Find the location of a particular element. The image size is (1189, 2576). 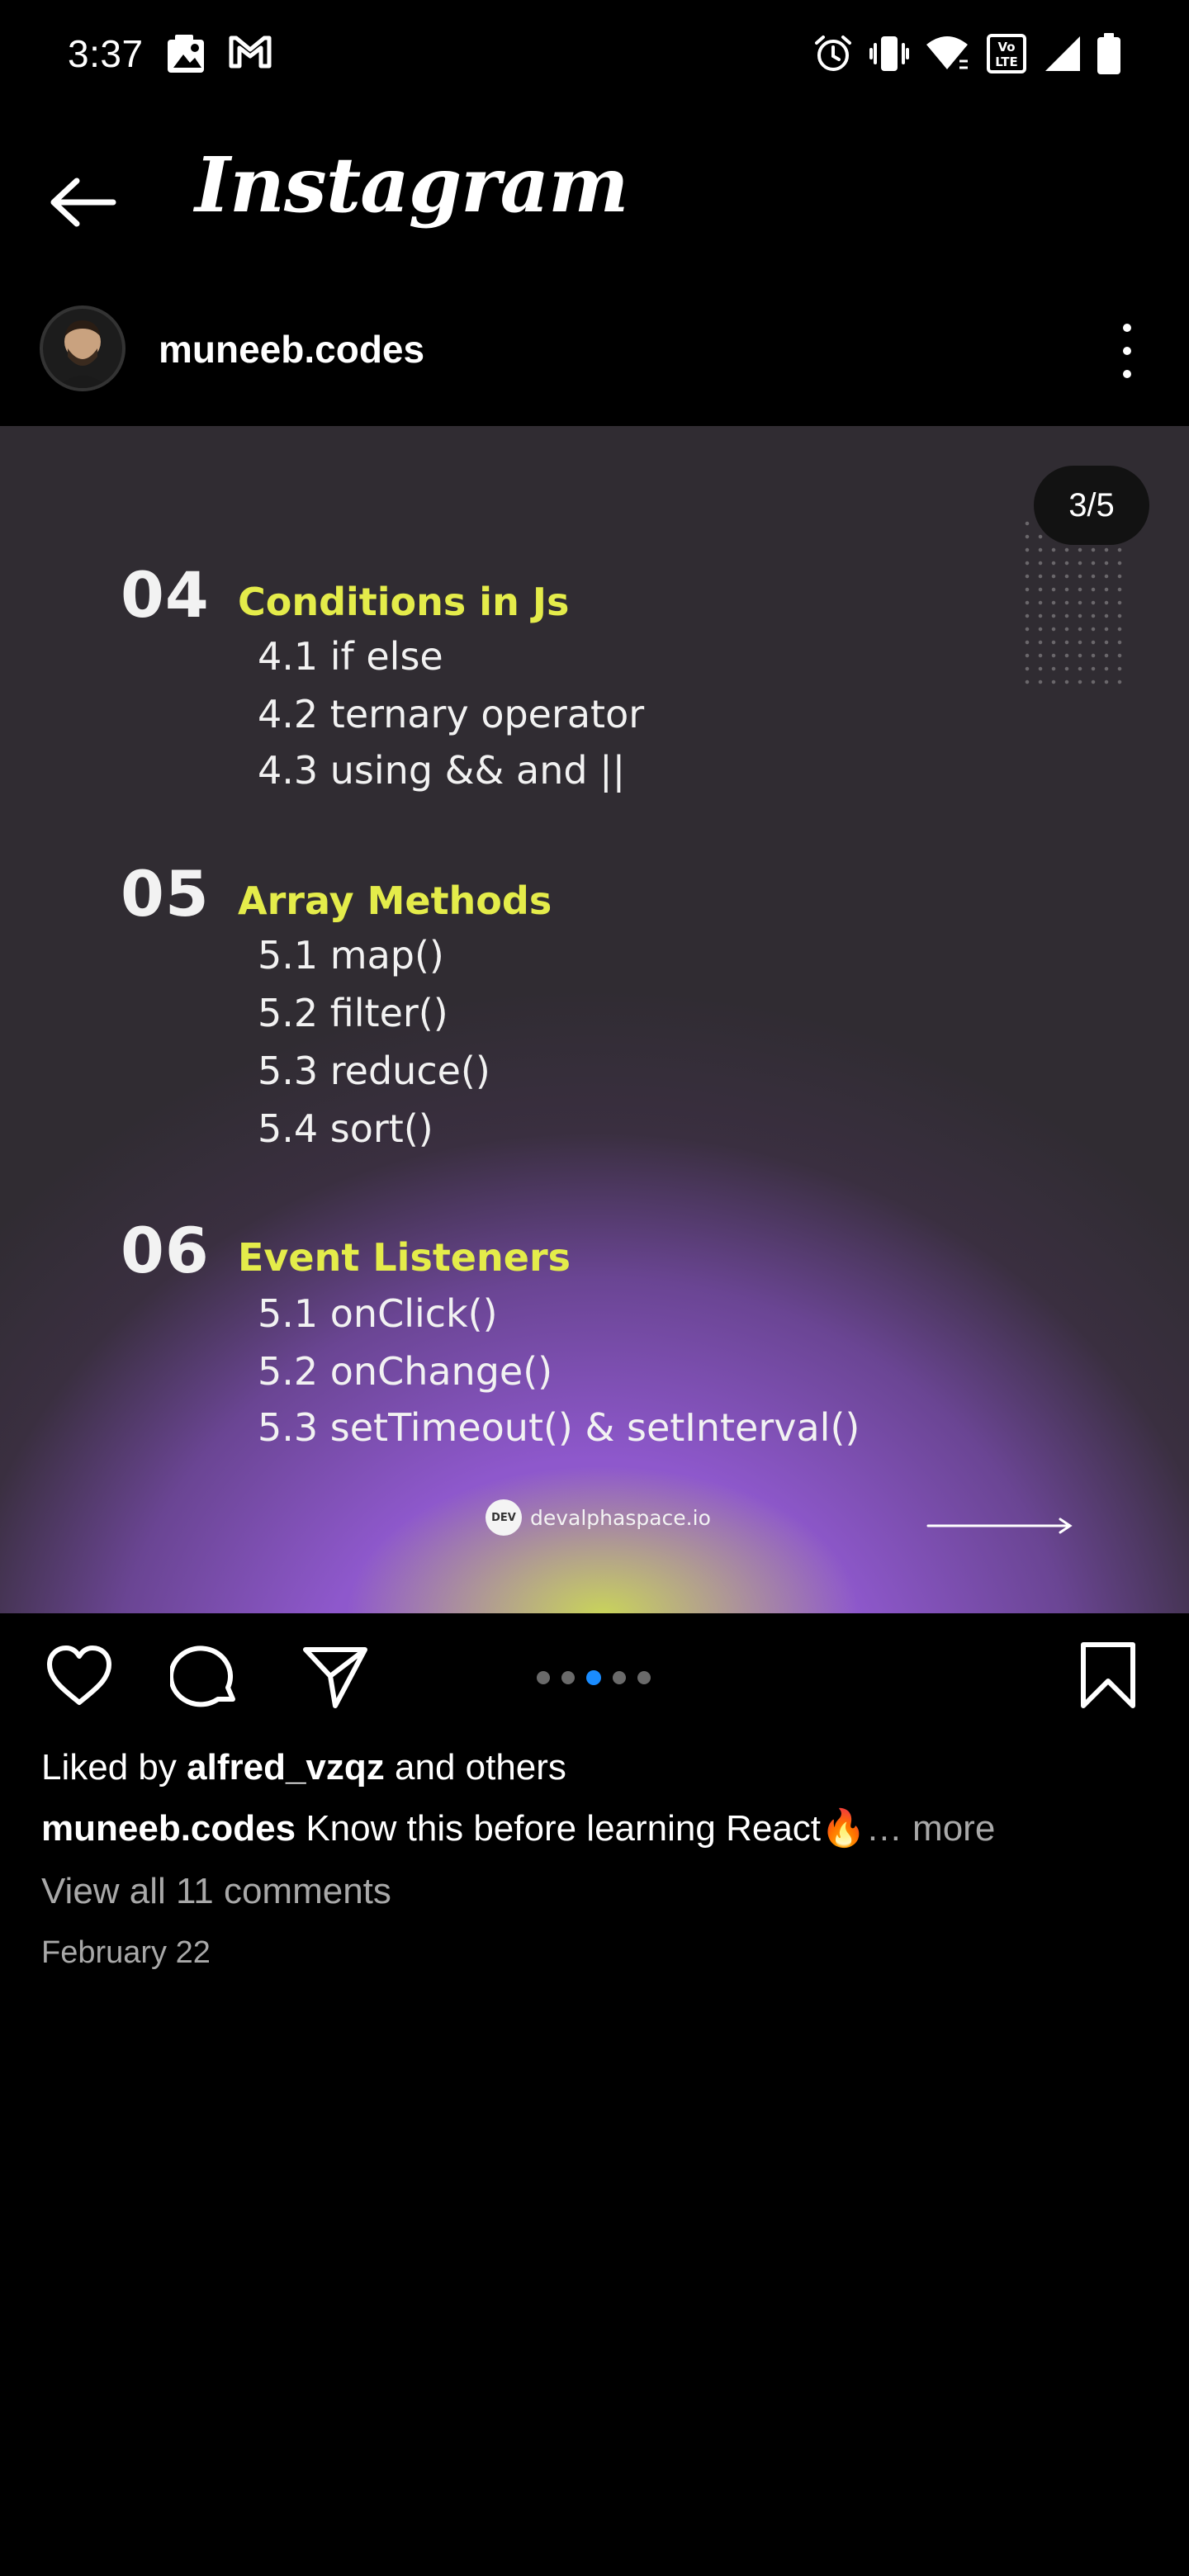

back-arrow-icon is located at coordinates (83, 202).